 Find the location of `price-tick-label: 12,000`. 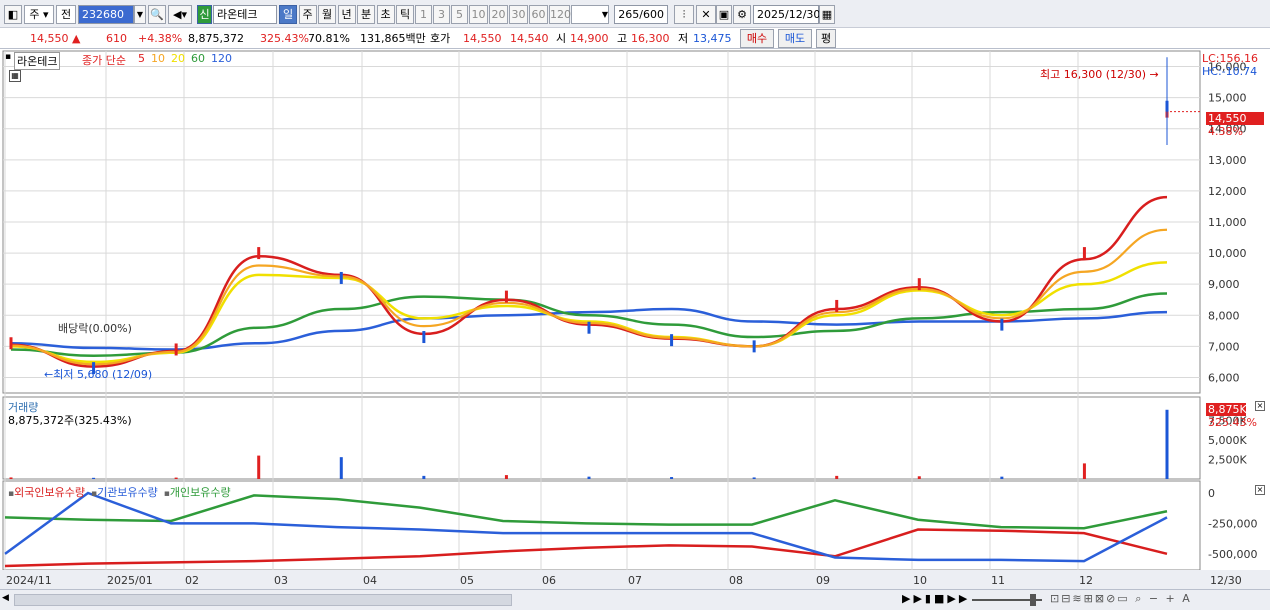

price-tick-label: 12,000 is located at coordinates (1227, 191).